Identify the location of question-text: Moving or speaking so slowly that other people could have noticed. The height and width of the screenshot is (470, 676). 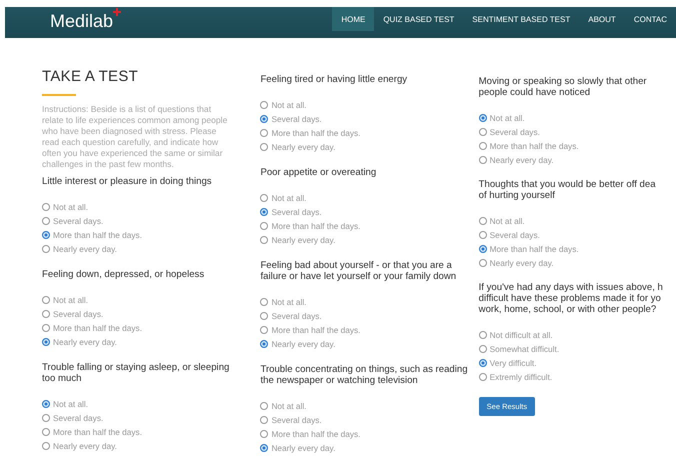
(563, 87).